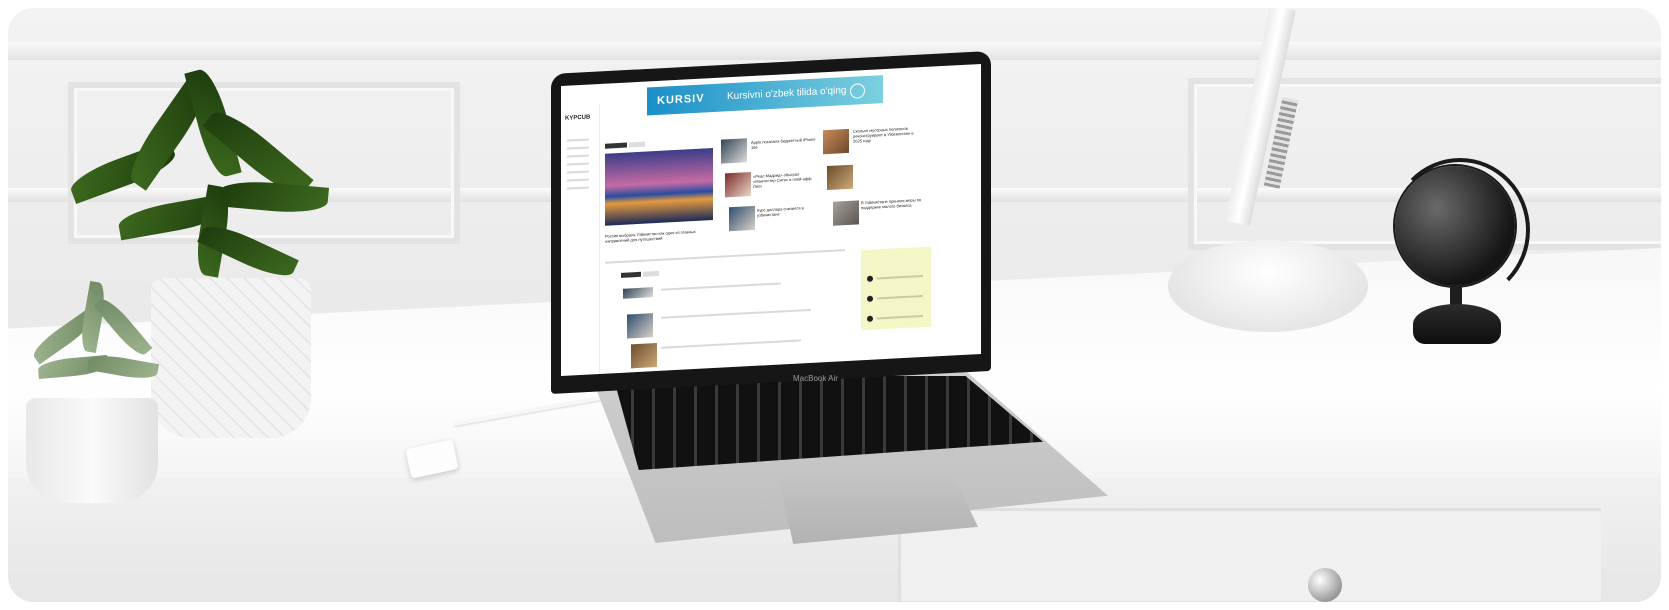 This screenshot has width=1669, height=610. Describe the element at coordinates (787, 94) in the screenshot. I see `banner-text: Kursivni o'zbek tilida o'qing` at that location.